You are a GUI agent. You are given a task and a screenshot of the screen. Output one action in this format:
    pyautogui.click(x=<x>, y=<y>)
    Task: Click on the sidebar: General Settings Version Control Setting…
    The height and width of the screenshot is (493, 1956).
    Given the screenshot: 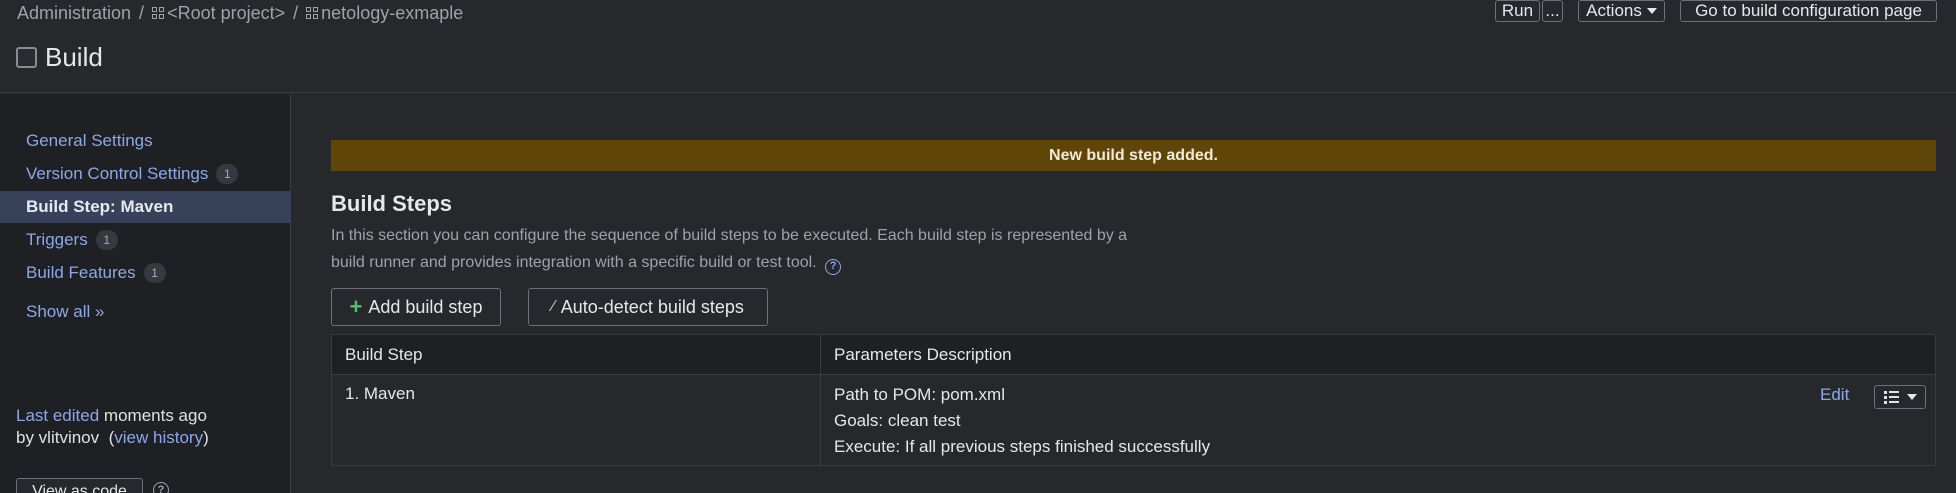 What is the action you would take?
    pyautogui.click(x=145, y=293)
    